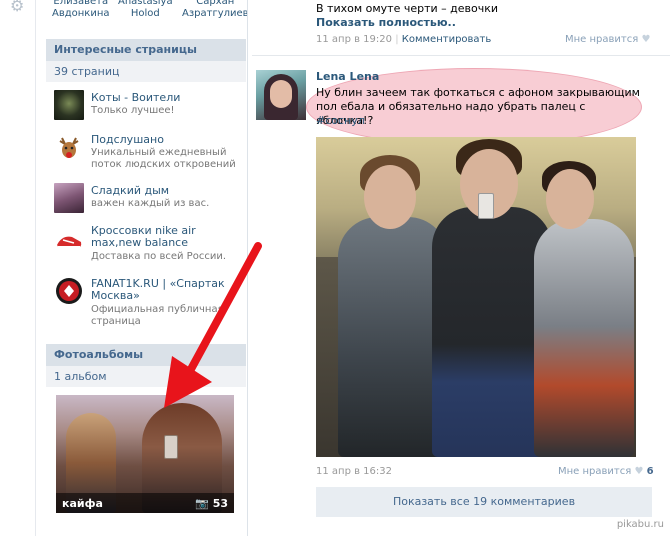 This screenshot has height=536, width=670. I want to click on page-thumb-spartak-logo, so click(69, 291).